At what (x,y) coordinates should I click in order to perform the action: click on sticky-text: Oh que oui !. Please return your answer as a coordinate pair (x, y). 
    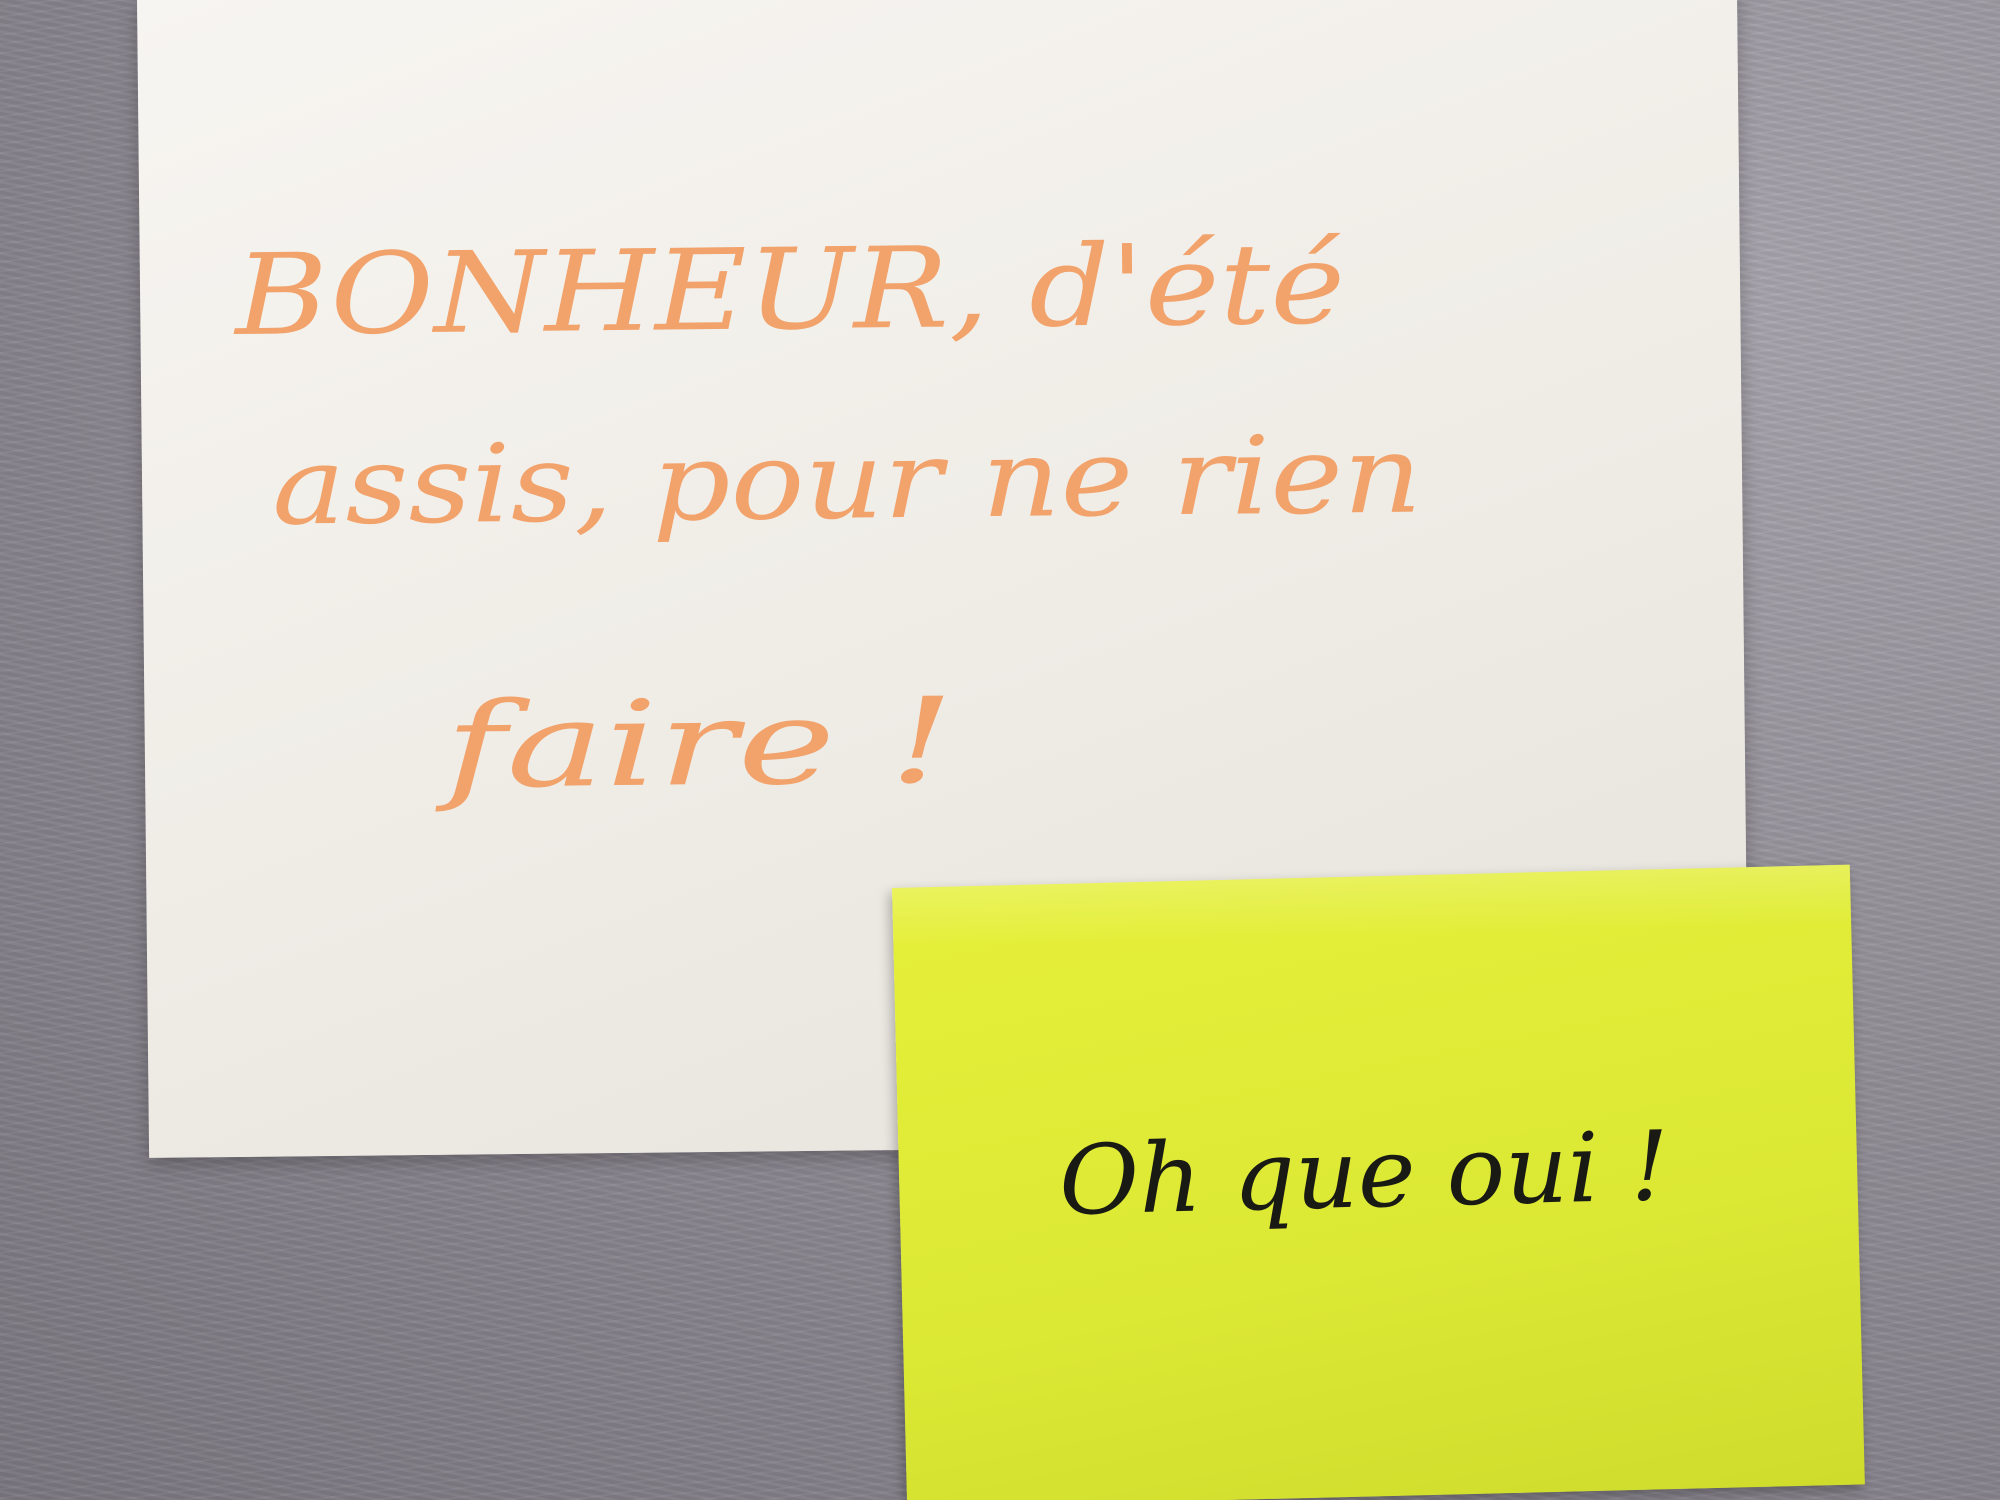
    Looking at the image, I should click on (1364, 1173).